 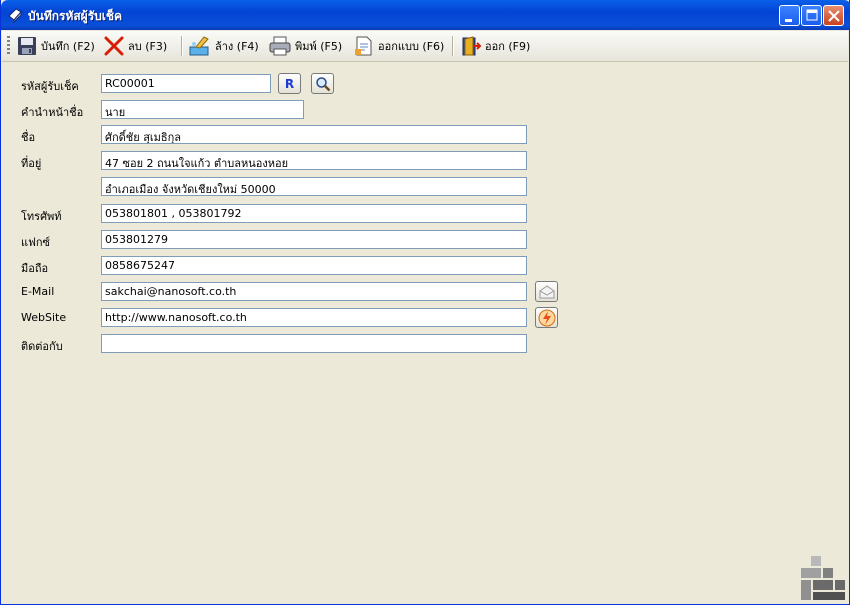 I want to click on save-icon, so click(x=27, y=46).